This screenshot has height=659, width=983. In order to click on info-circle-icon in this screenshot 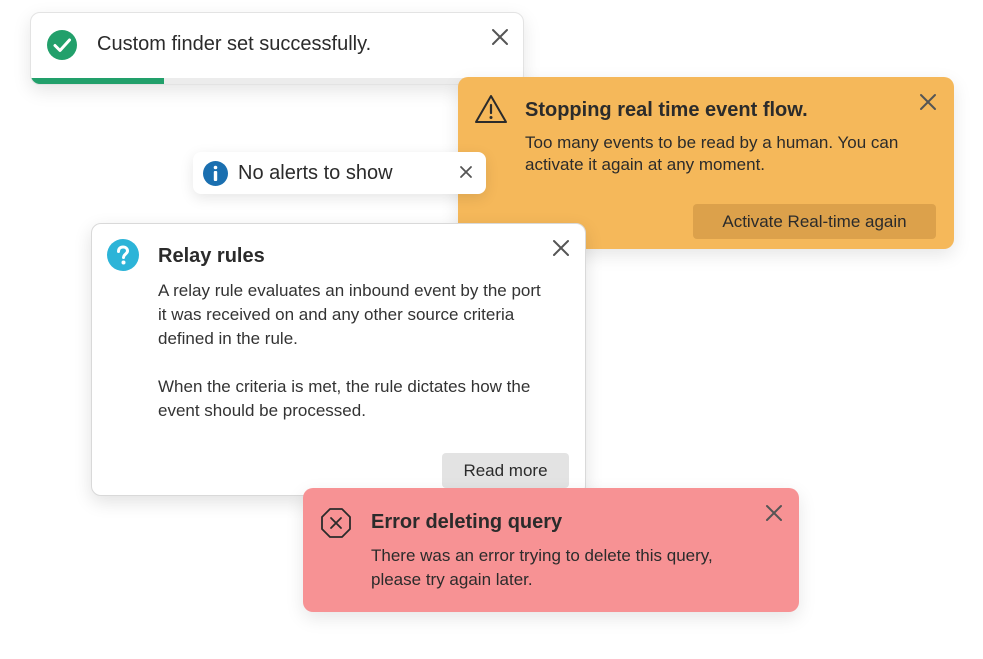, I will do `click(215, 176)`.